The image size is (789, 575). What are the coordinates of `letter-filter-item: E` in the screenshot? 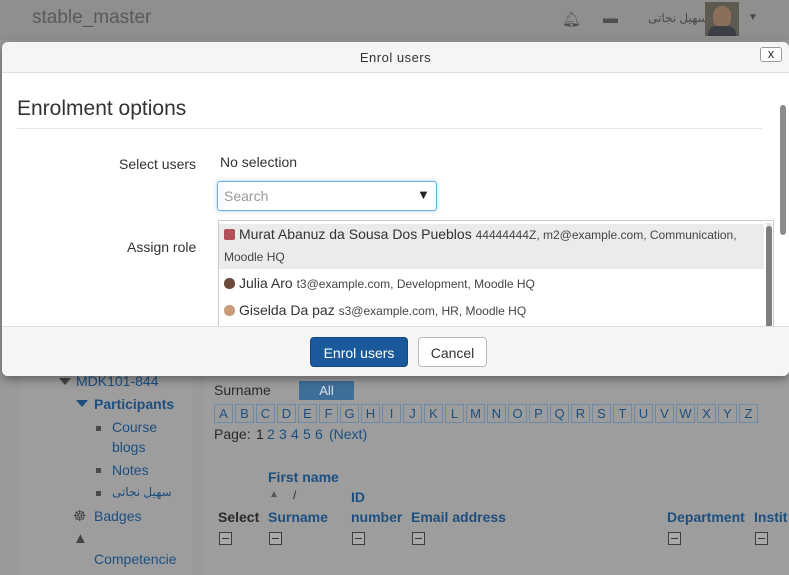 It's located at (307, 413).